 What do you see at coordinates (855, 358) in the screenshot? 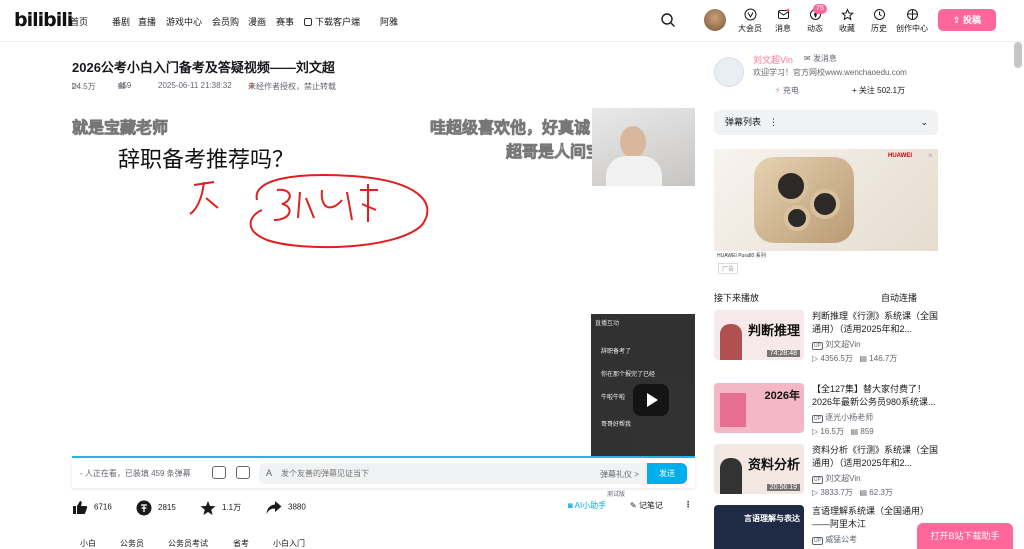
I see `video-stats: ▷ 4356.5万 ▤ 146.7万` at bounding box center [855, 358].